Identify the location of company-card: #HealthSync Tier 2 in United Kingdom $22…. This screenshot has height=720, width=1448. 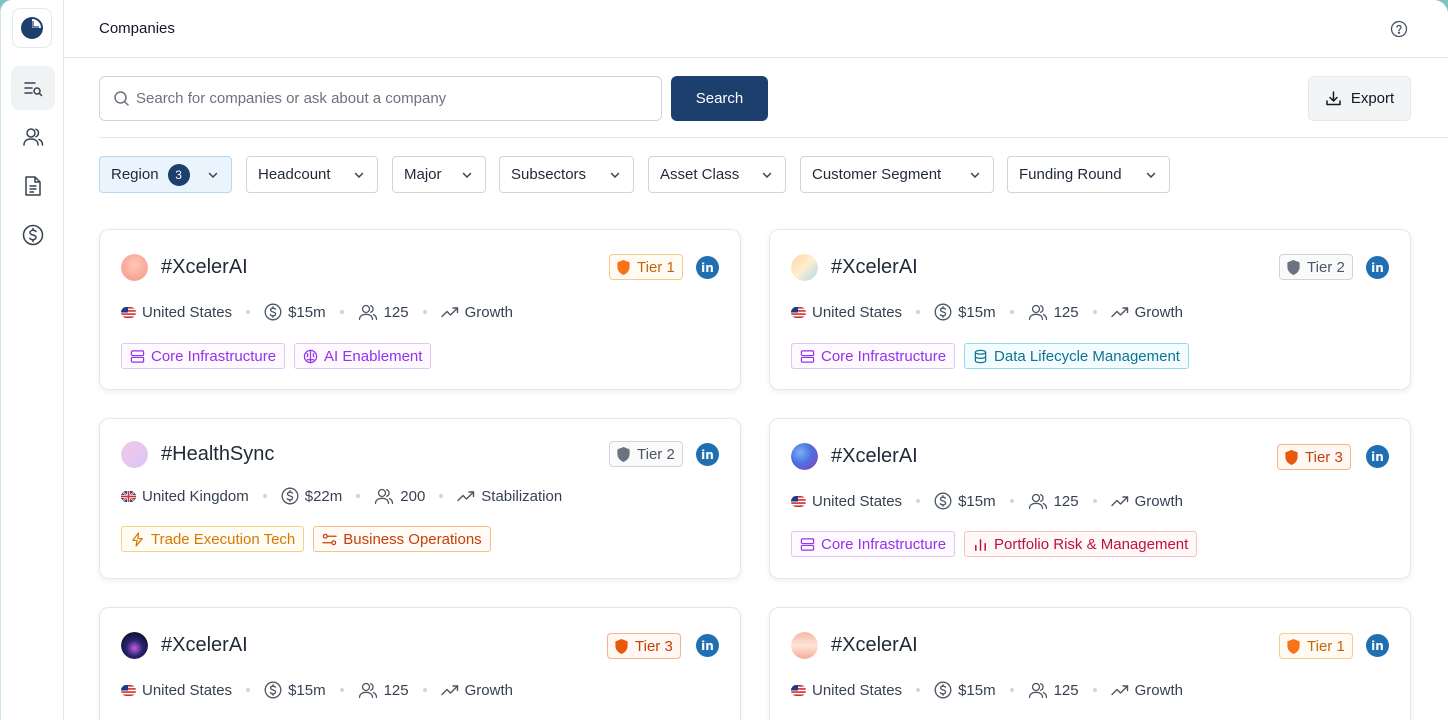
(420, 498).